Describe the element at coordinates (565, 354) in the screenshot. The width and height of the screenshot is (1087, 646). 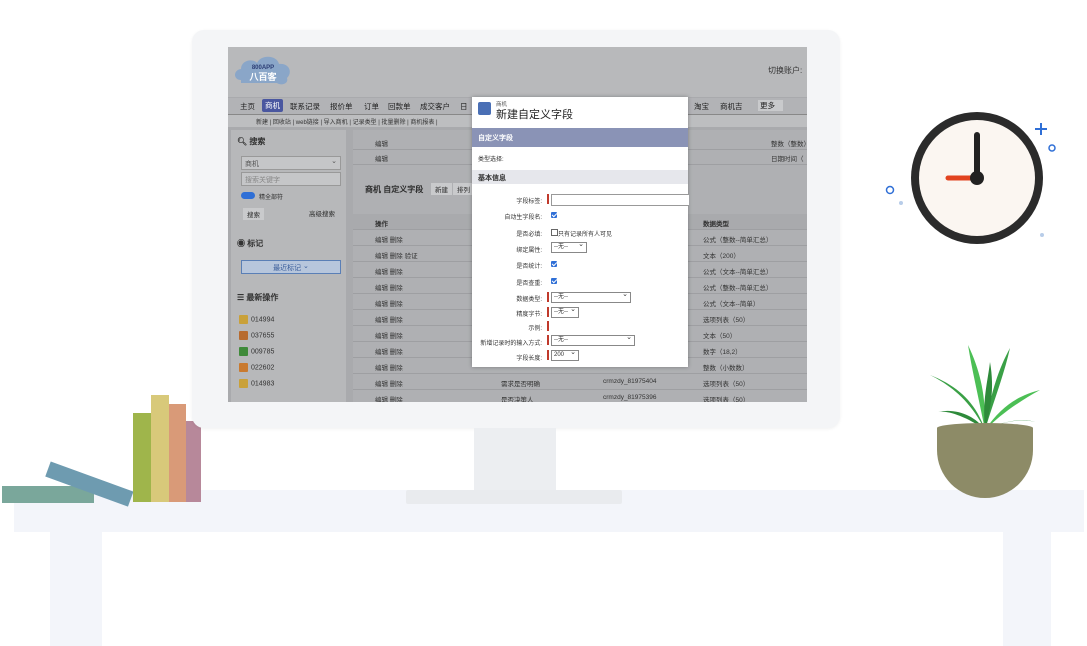
I see `length-select: 200` at that location.